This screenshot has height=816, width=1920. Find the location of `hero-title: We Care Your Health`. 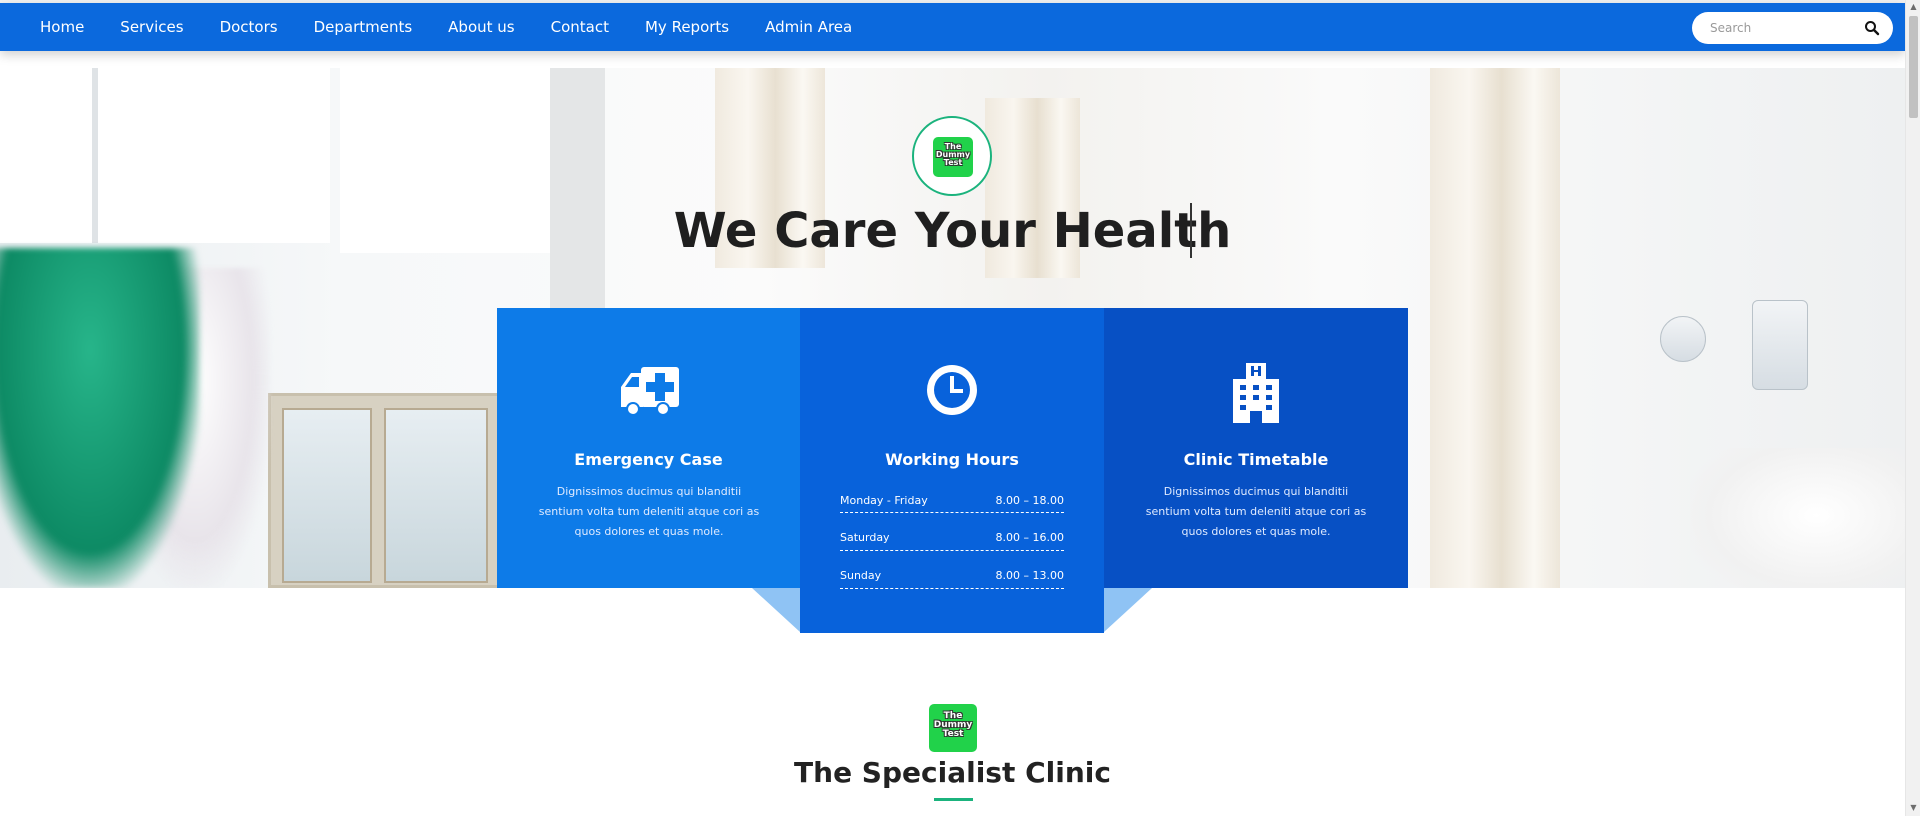

hero-title: We Care Your Health is located at coordinates (952, 231).